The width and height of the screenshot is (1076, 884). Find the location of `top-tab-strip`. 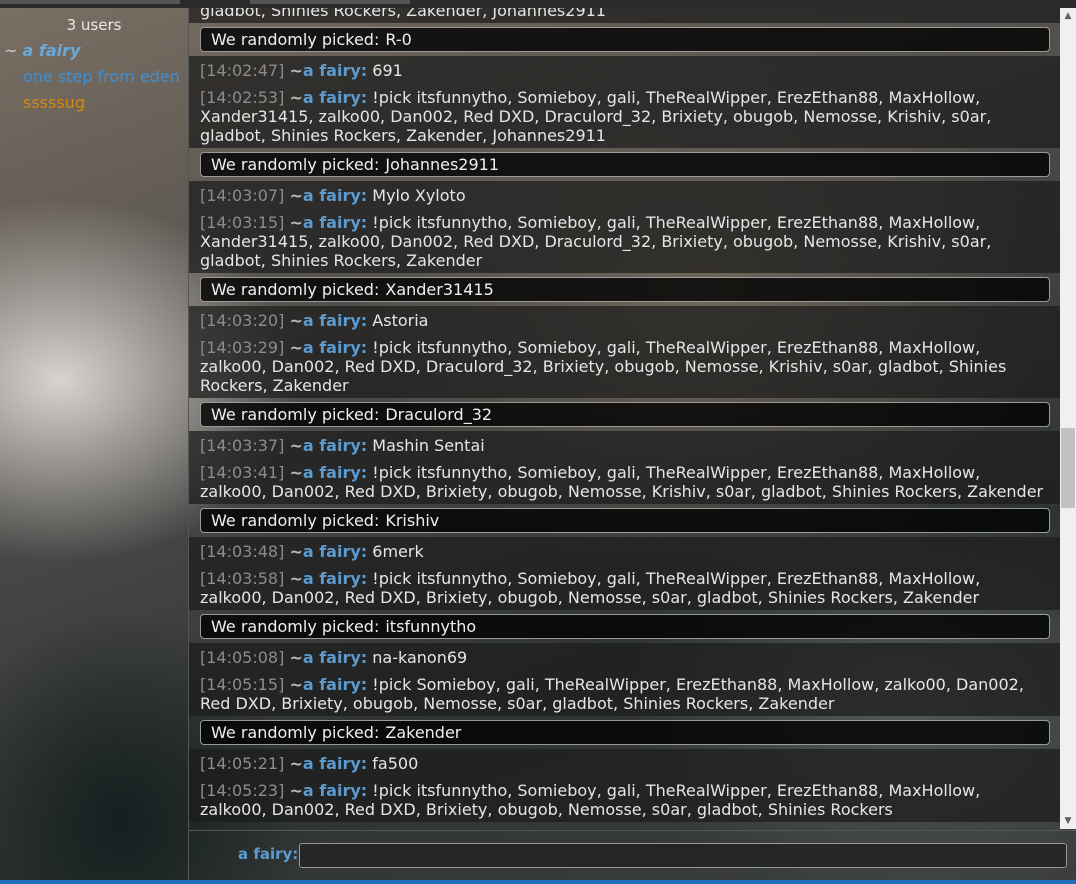

top-tab-strip is located at coordinates (90, 2).